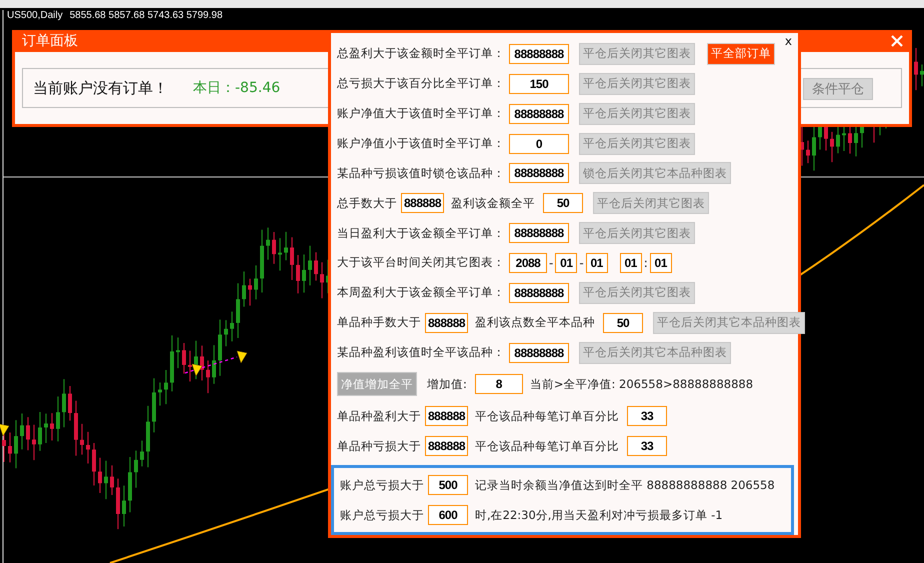  What do you see at coordinates (528, 262) in the screenshot?
I see `input-field: 2088` at bounding box center [528, 262].